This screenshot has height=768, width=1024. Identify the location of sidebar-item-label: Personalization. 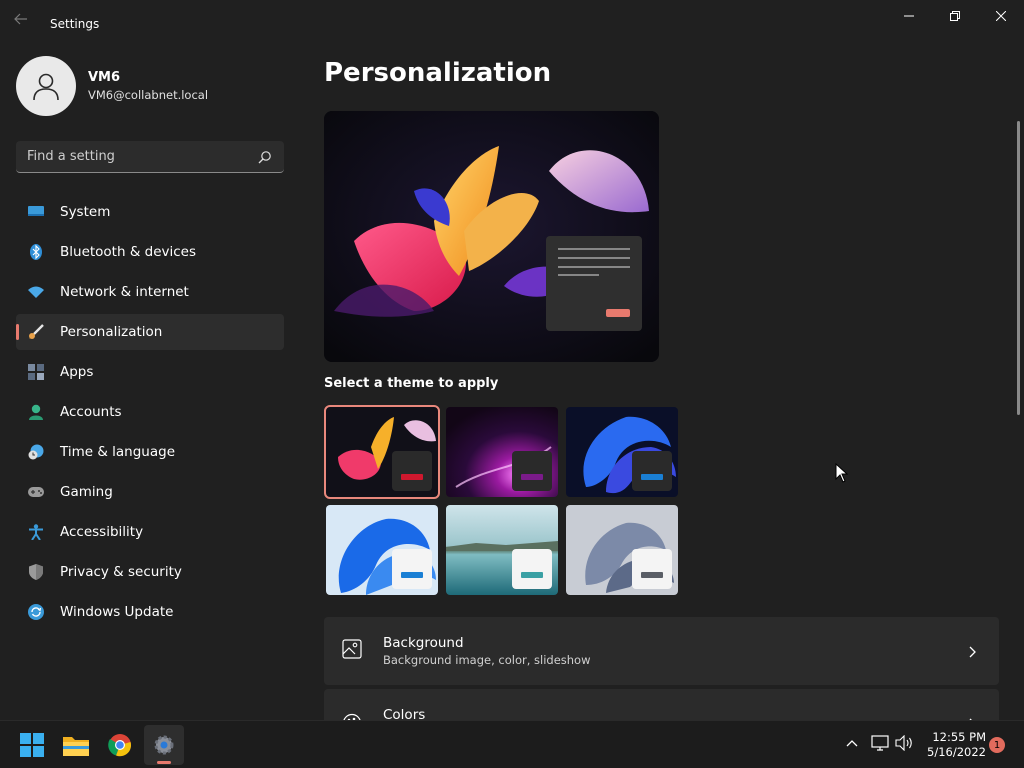
(111, 332).